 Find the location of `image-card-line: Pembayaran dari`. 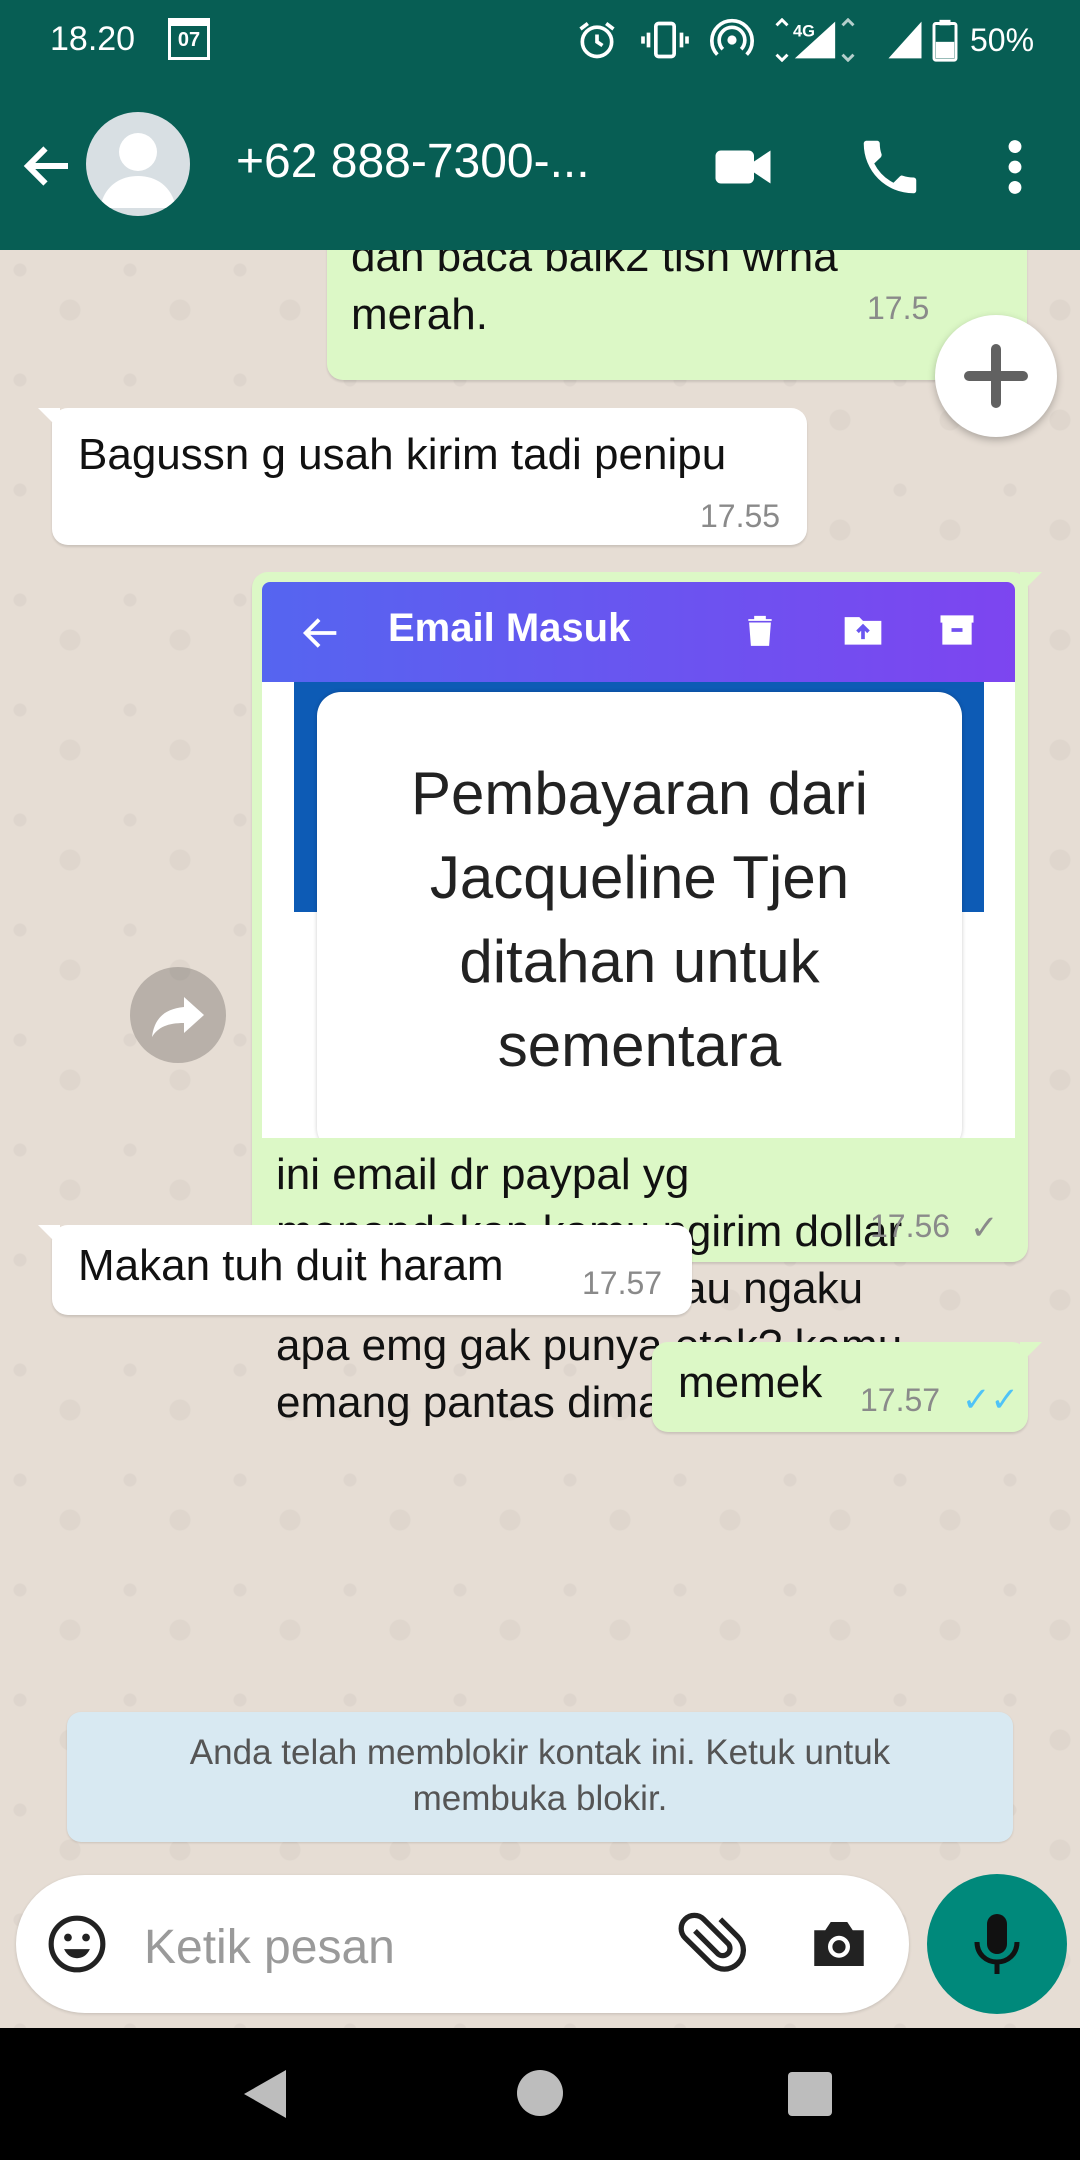

image-card-line: Pembayaran dari is located at coordinates (639, 793).